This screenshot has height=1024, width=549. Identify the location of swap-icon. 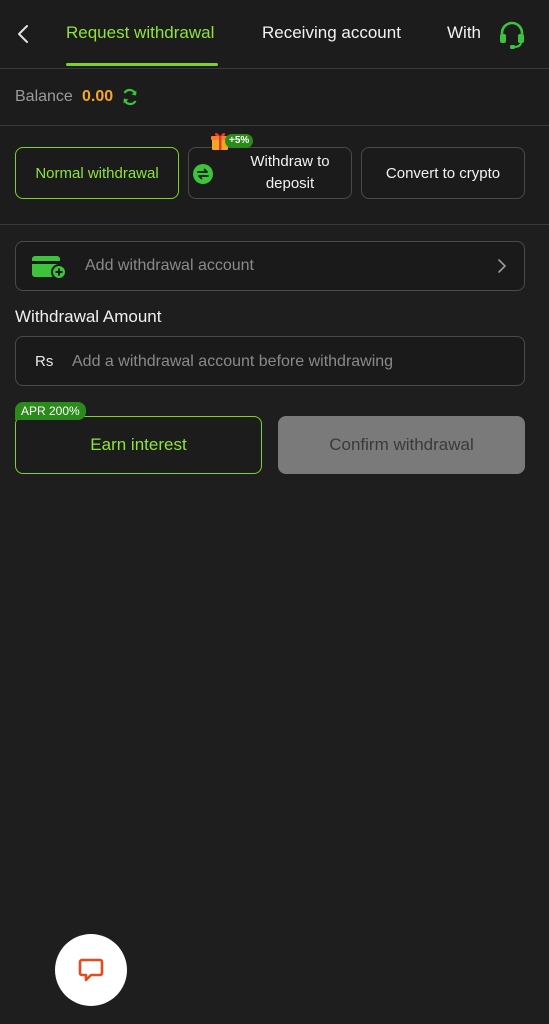
(203, 174).